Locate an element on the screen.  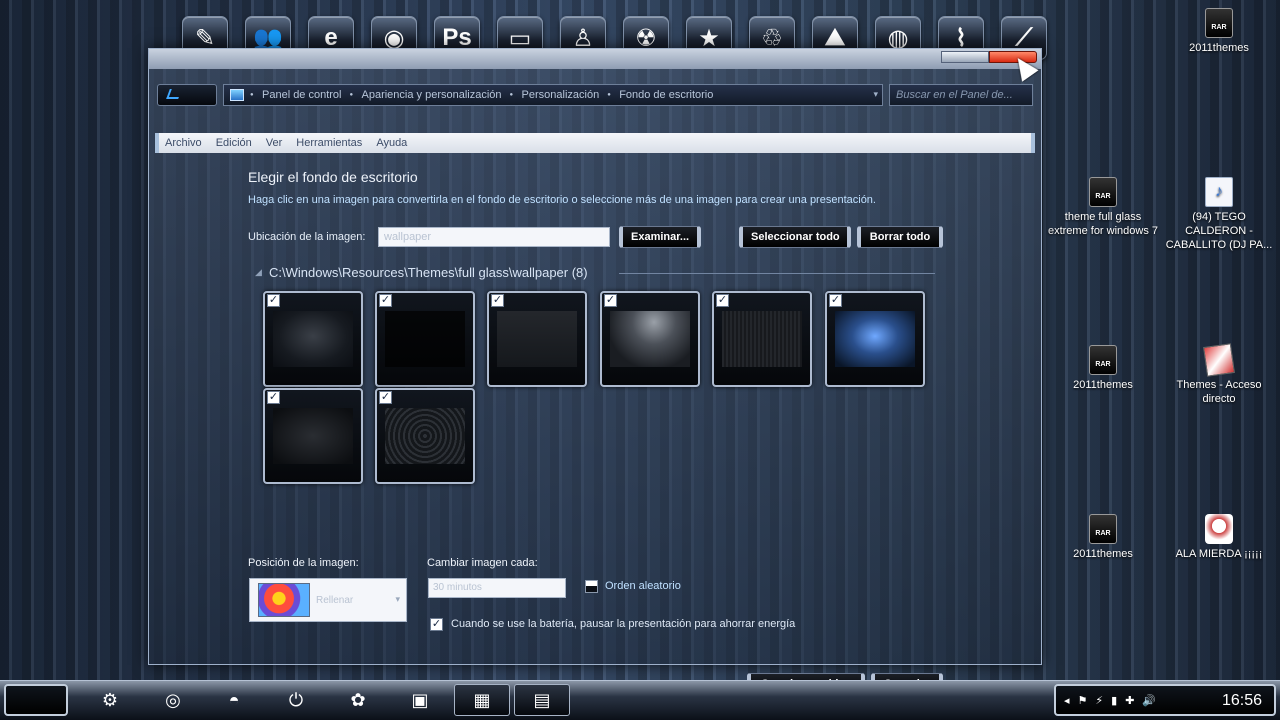
group-divider is located at coordinates (777, 273).